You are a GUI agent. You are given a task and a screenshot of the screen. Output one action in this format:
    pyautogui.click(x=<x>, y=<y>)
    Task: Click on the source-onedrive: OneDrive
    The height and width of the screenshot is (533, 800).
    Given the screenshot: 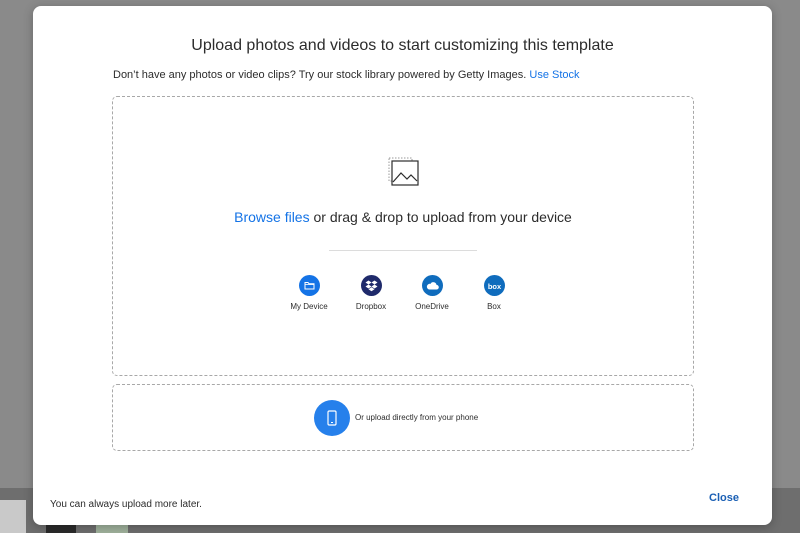 What is the action you would take?
    pyautogui.click(x=432, y=293)
    